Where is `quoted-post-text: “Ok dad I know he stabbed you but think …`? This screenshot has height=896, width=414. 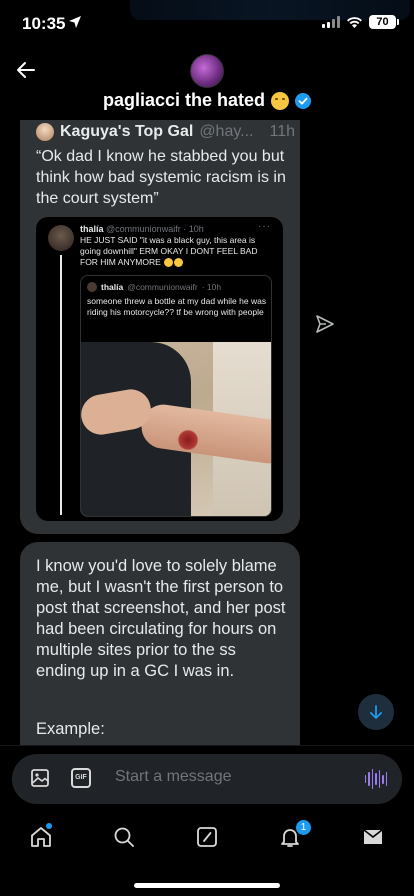 quoted-post-text: “Ok dad I know he stabbed you but think … is located at coordinates (161, 177).